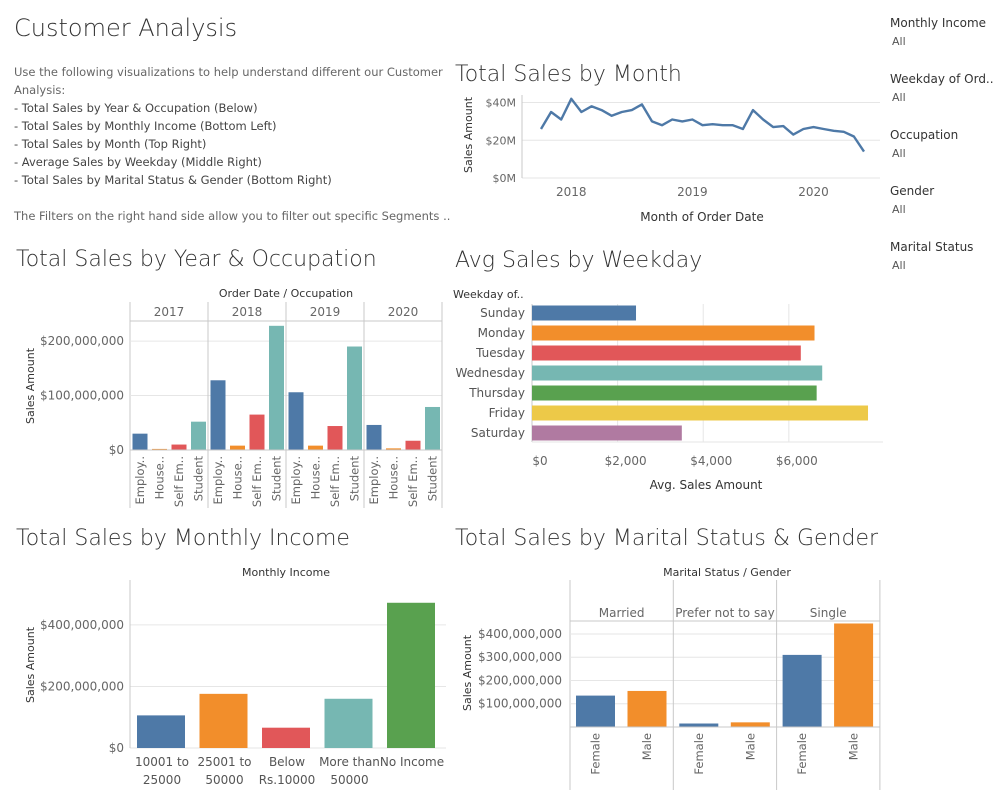 The width and height of the screenshot is (999, 799). What do you see at coordinates (496, 393) in the screenshot?
I see `y-tick-label: Thursday` at bounding box center [496, 393].